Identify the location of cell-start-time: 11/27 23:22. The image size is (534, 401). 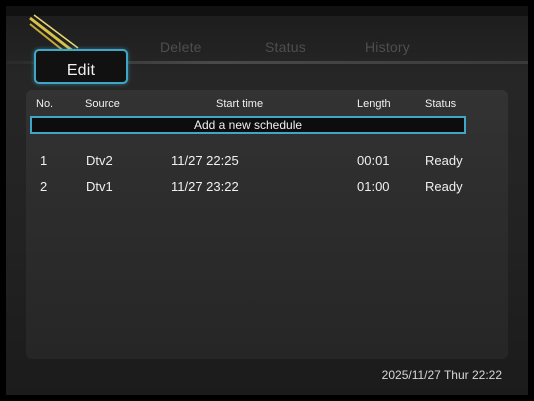
(205, 186).